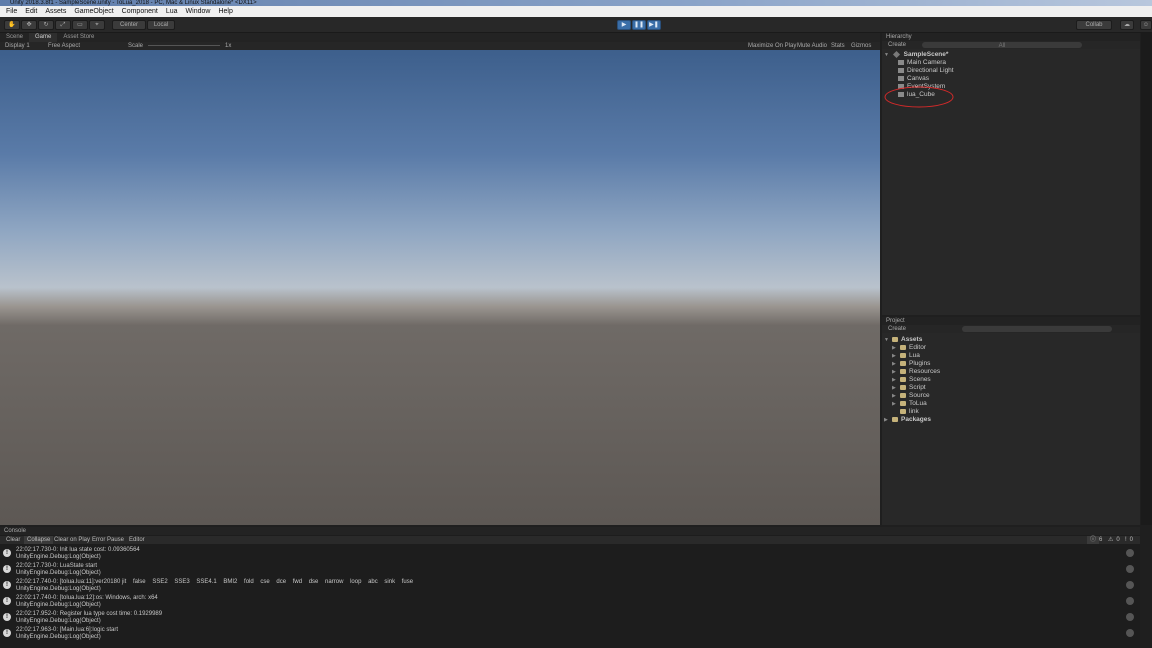 This screenshot has height=648, width=1152. What do you see at coordinates (1094, 540) in the screenshot?
I see `info-count-badge: ⓘ 6` at bounding box center [1094, 540].